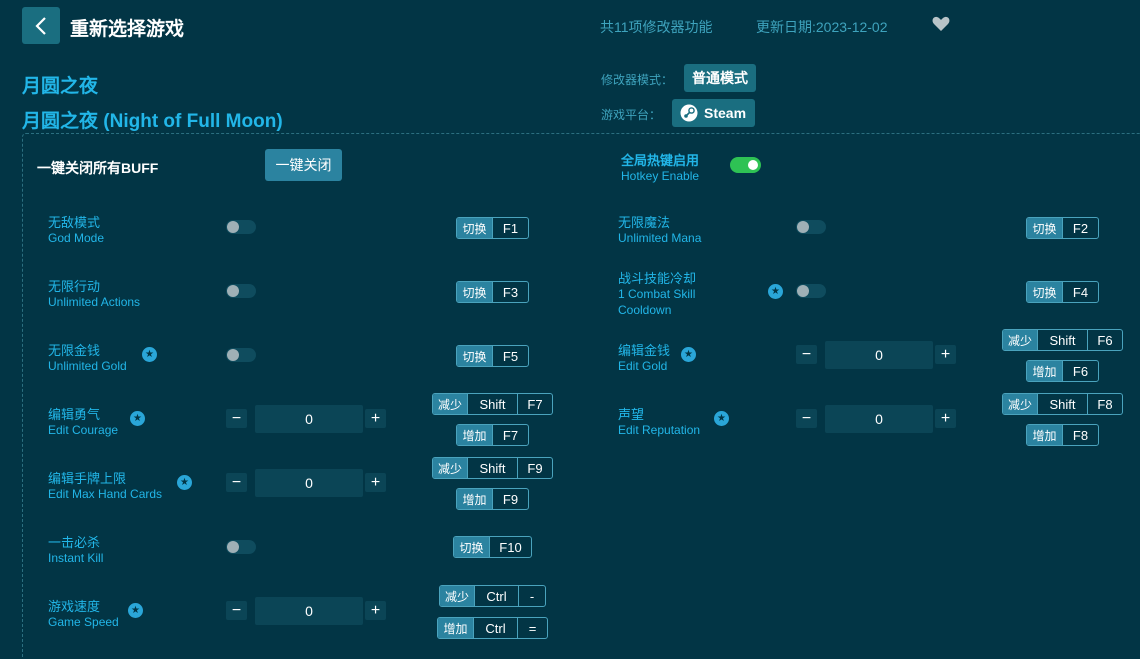 The height and width of the screenshot is (659, 1140). What do you see at coordinates (492, 547) in the screenshot?
I see `instant-kill-hotkey: 切换 F10` at bounding box center [492, 547].